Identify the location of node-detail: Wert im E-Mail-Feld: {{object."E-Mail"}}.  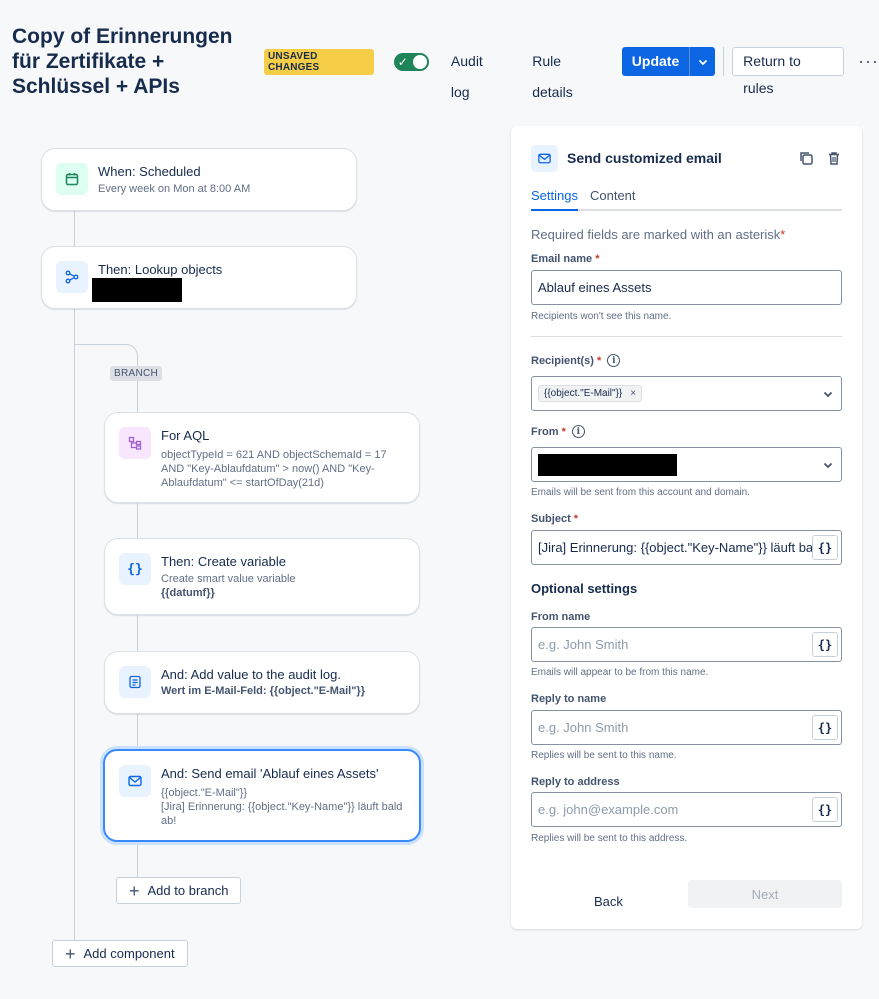
(263, 691).